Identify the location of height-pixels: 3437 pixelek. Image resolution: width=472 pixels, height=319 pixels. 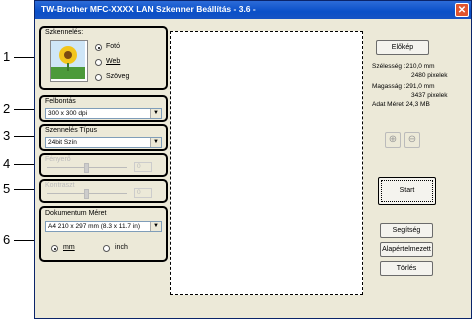
(429, 95).